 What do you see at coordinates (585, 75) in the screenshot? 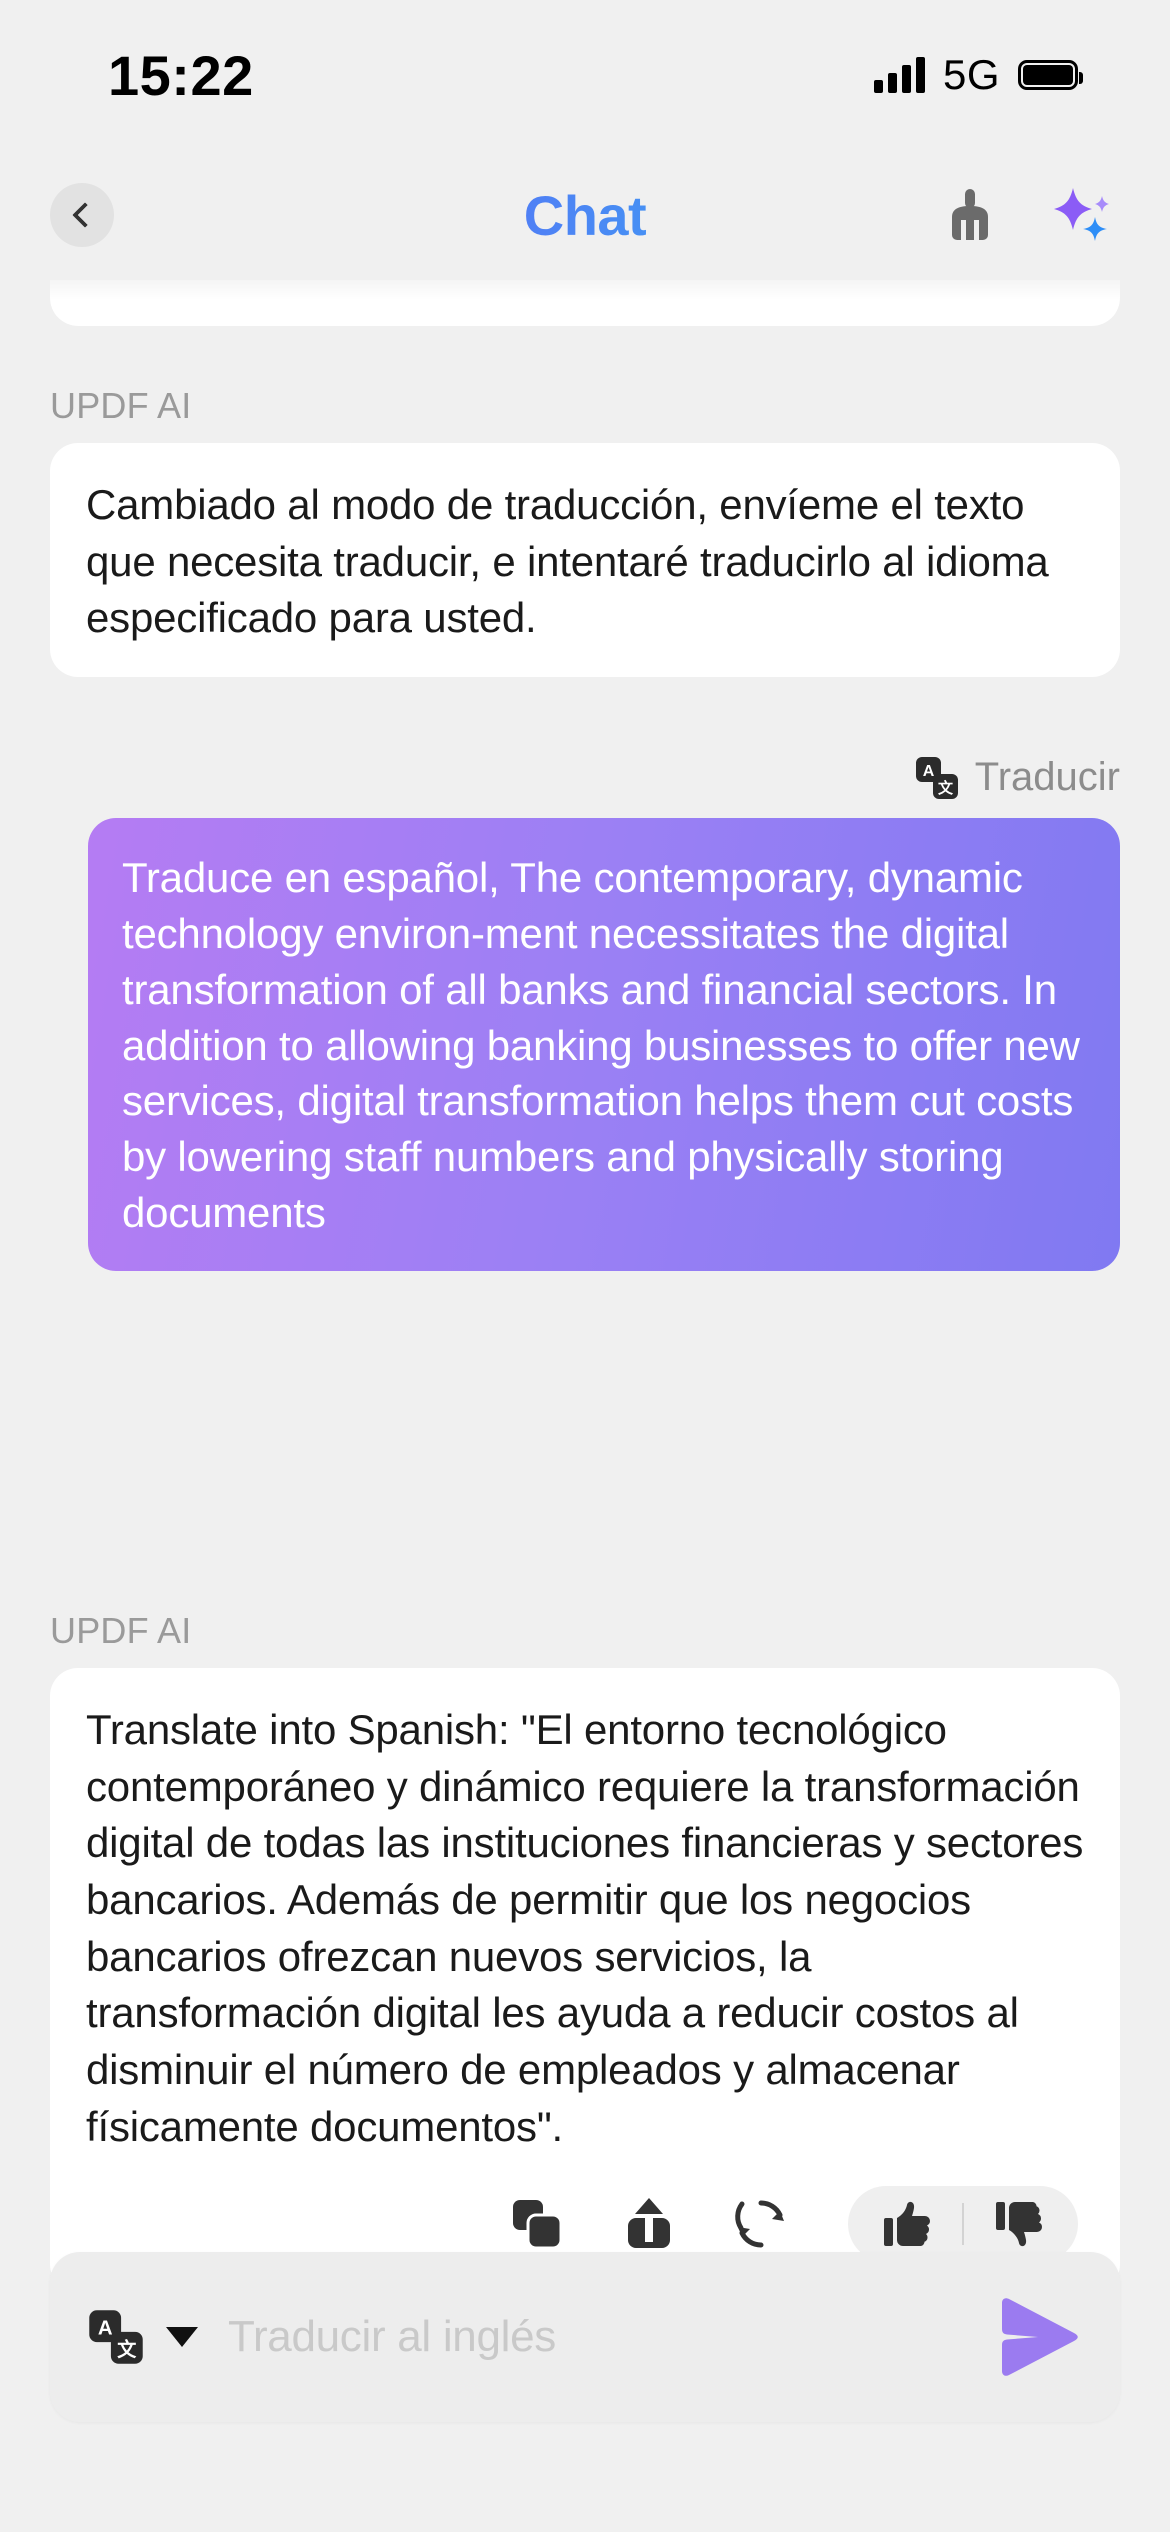
I see `status-bar: 15:22 5G` at bounding box center [585, 75].